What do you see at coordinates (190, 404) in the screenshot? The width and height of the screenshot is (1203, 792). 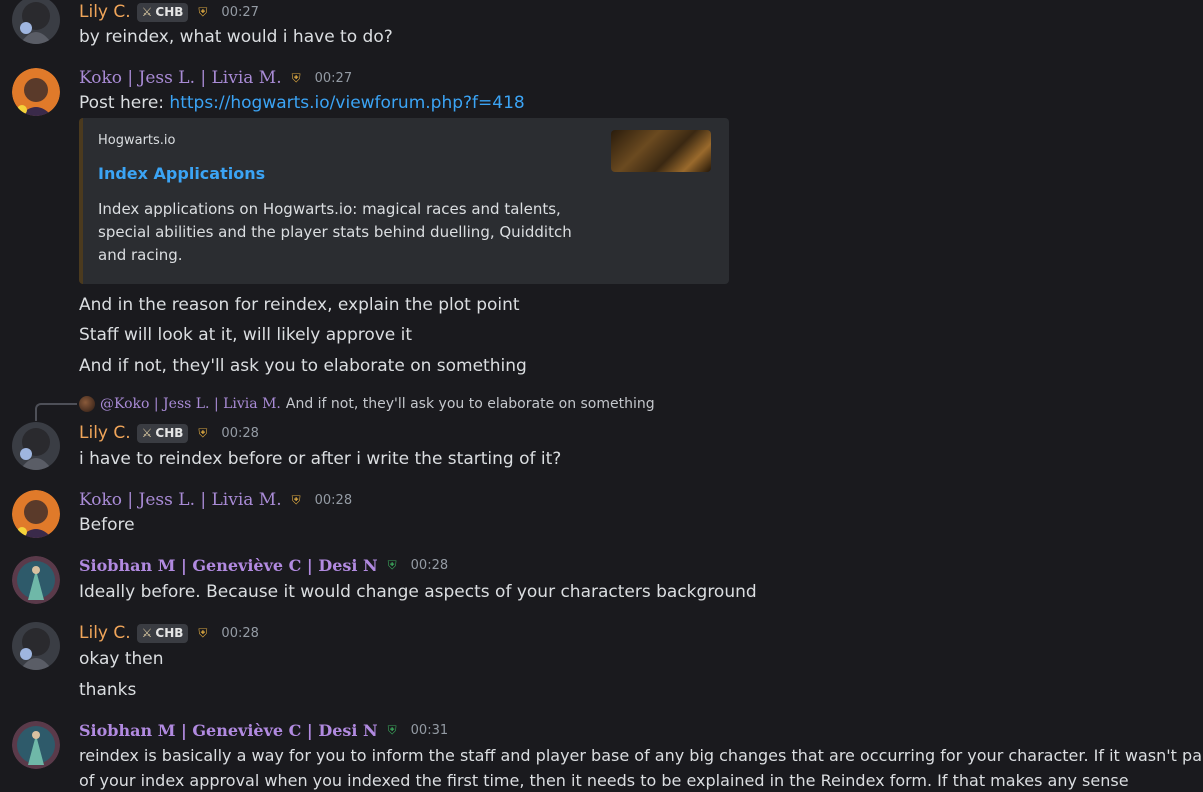 I see `reply-username: @Koko | Jess L. | Livia M.` at bounding box center [190, 404].